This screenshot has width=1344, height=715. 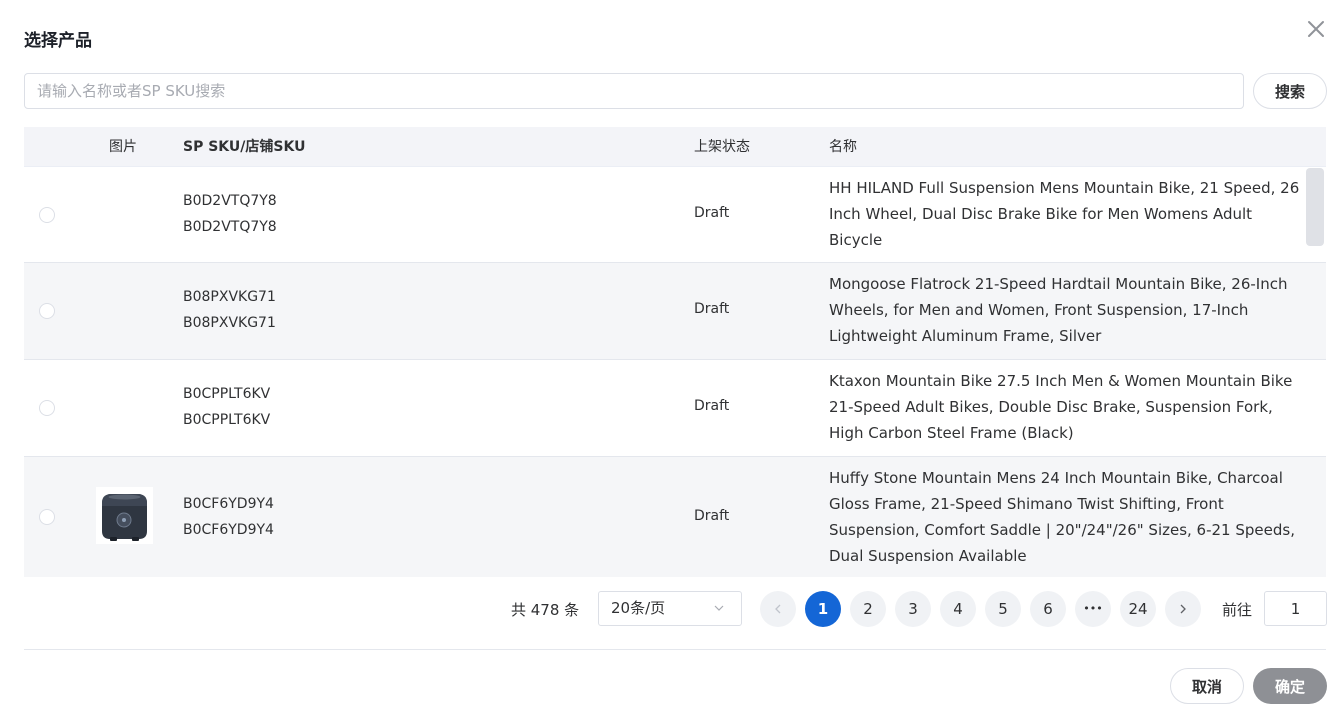 What do you see at coordinates (1048, 609) in the screenshot?
I see `page-button: 6` at bounding box center [1048, 609].